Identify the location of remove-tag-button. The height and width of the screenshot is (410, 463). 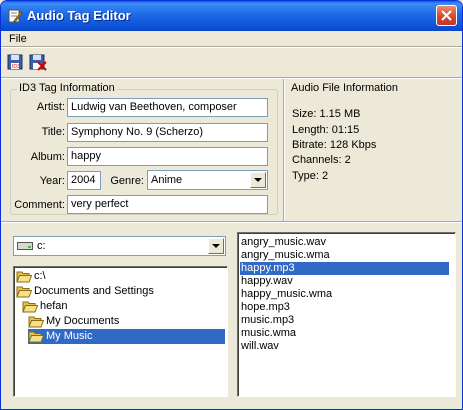
(38, 62).